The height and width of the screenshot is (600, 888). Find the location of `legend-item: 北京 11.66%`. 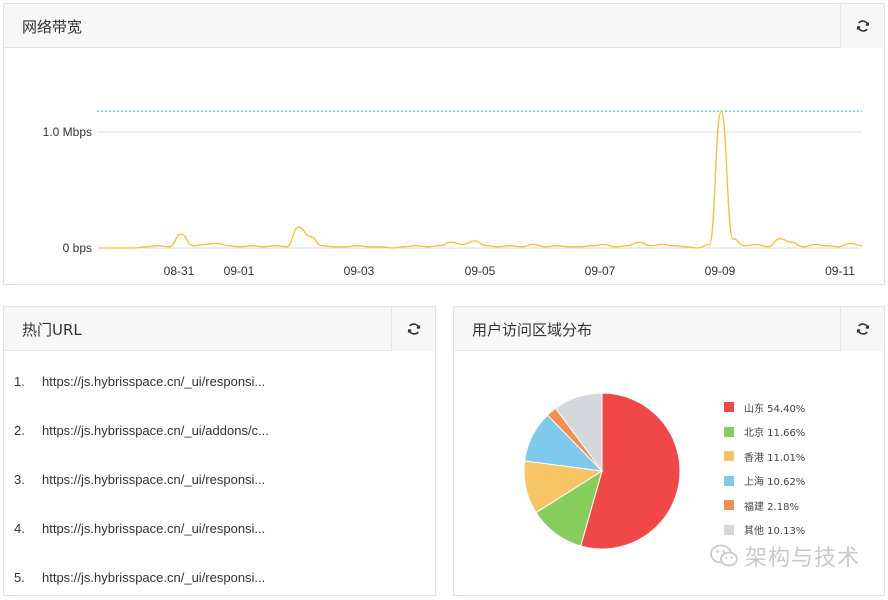

legend-item: 北京 11.66% is located at coordinates (764, 432).